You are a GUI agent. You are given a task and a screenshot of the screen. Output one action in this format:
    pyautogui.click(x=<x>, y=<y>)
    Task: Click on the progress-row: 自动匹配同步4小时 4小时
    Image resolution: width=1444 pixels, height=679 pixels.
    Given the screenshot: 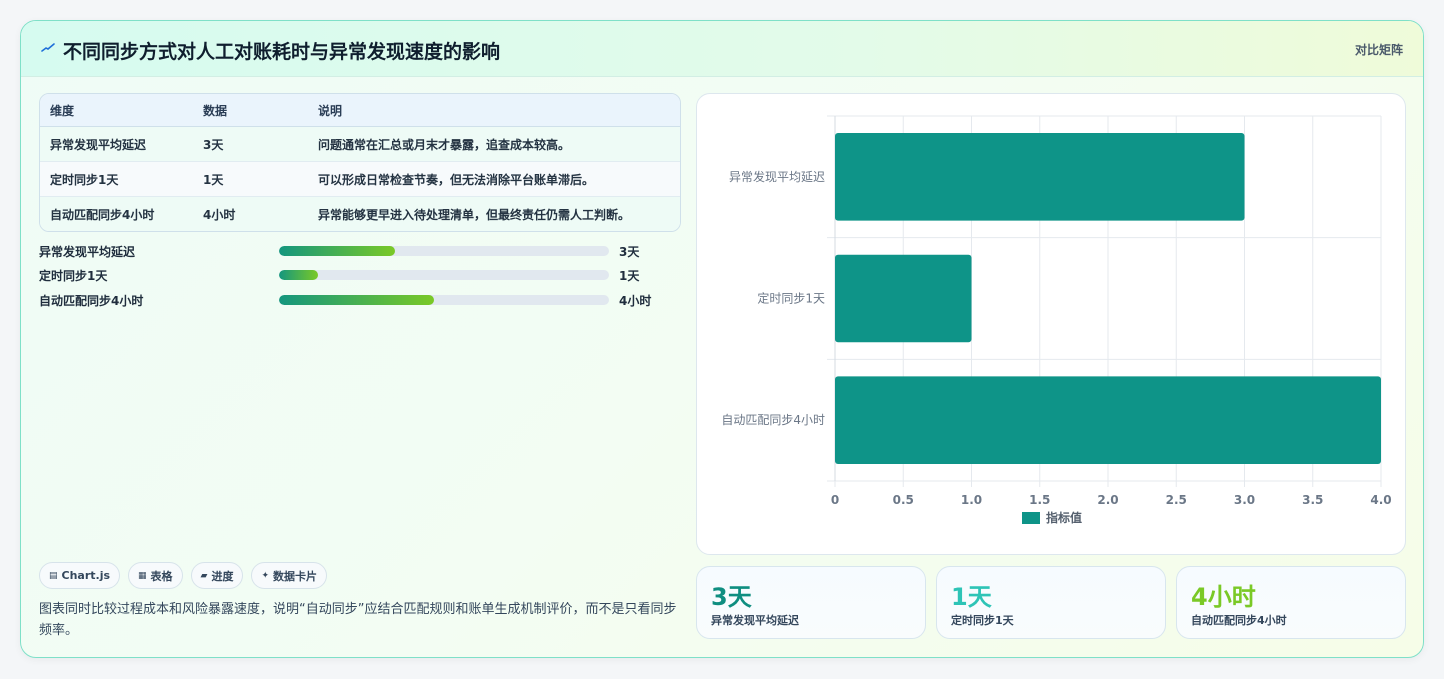 What is the action you would take?
    pyautogui.click(x=359, y=300)
    